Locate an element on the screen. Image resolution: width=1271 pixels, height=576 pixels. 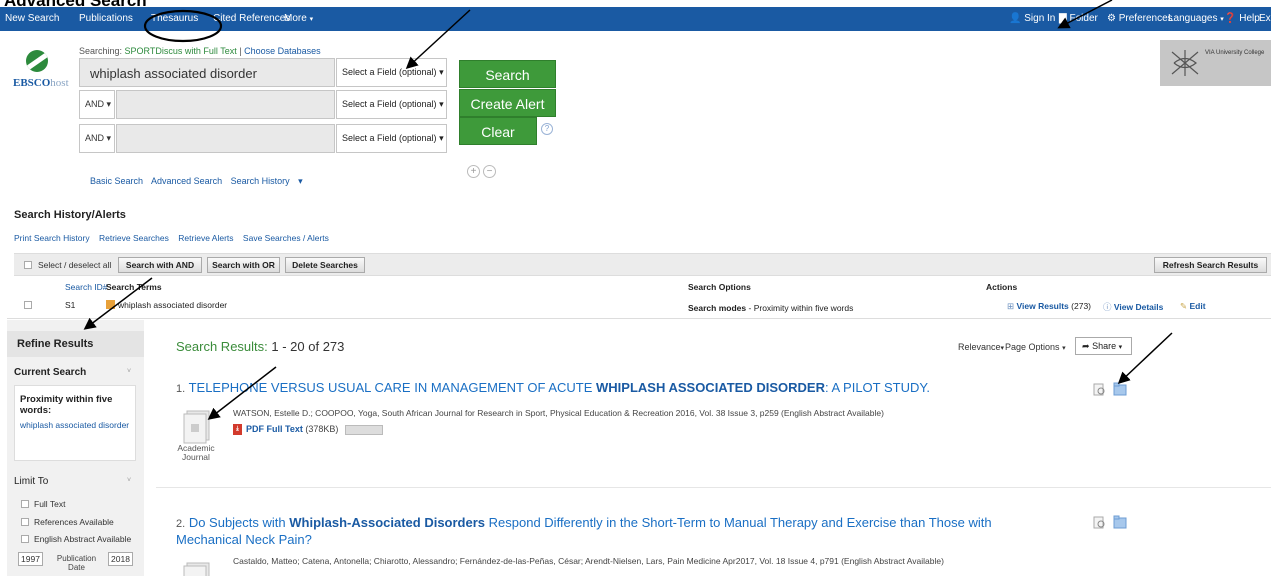
annotation-circle is located at coordinates (183, 26).